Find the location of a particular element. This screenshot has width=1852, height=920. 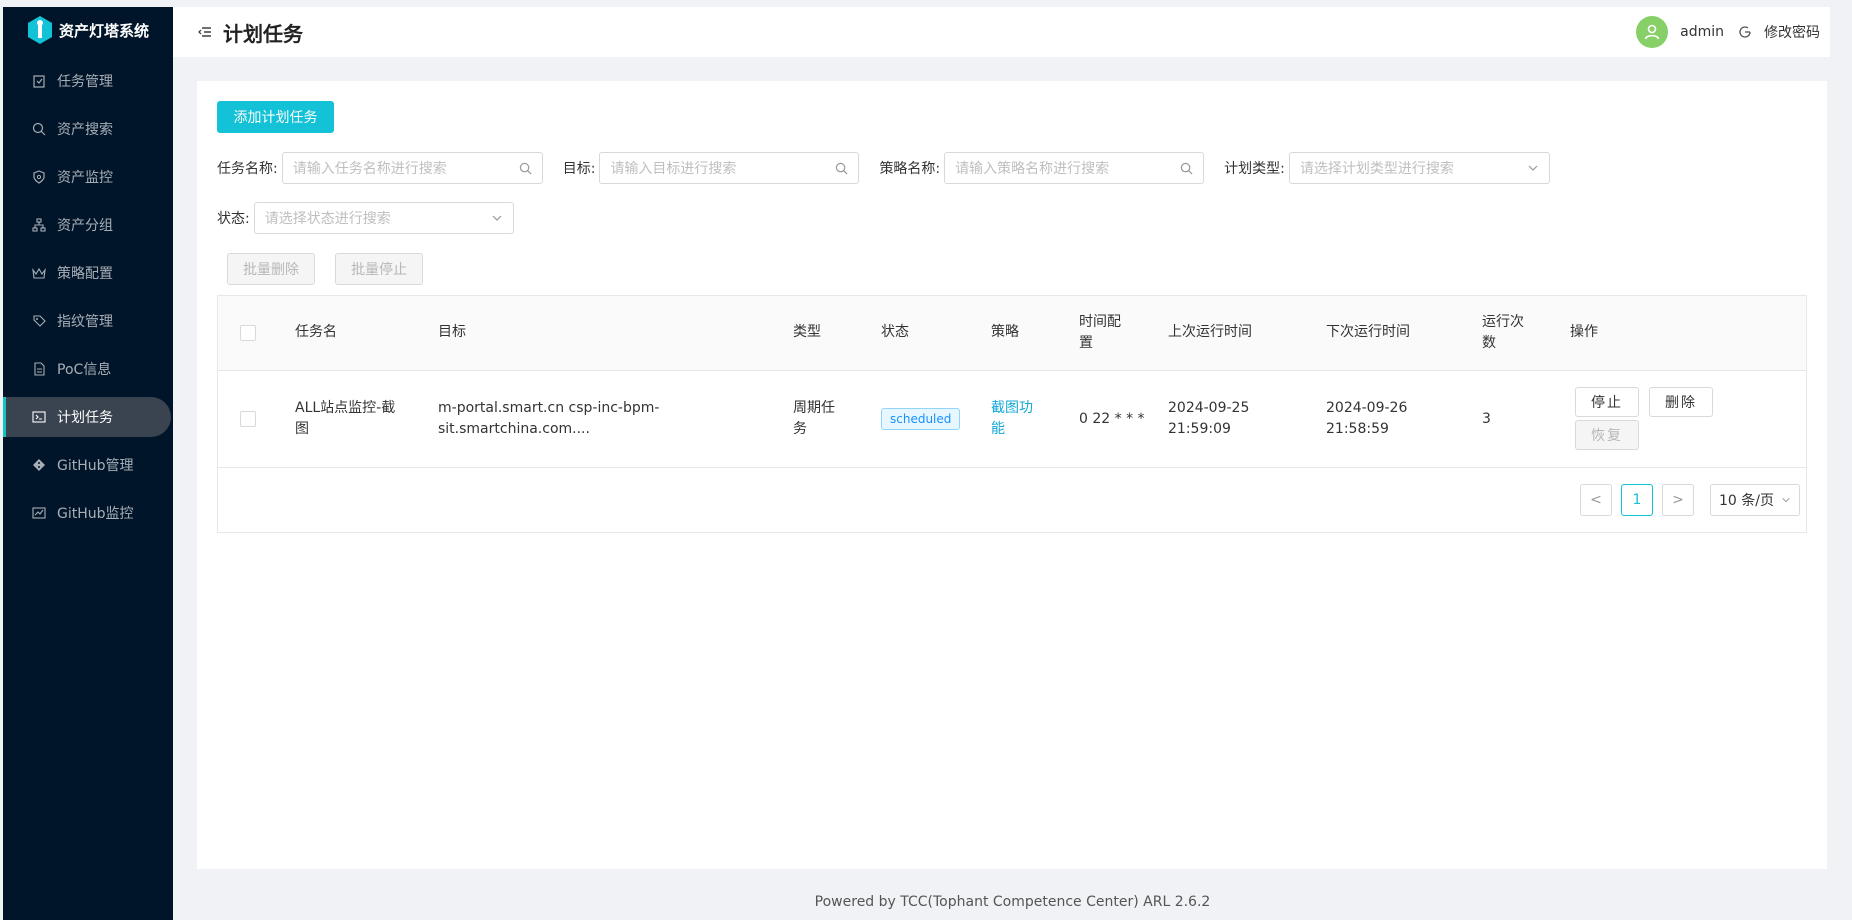

col-status: 状态 is located at coordinates (895, 332).